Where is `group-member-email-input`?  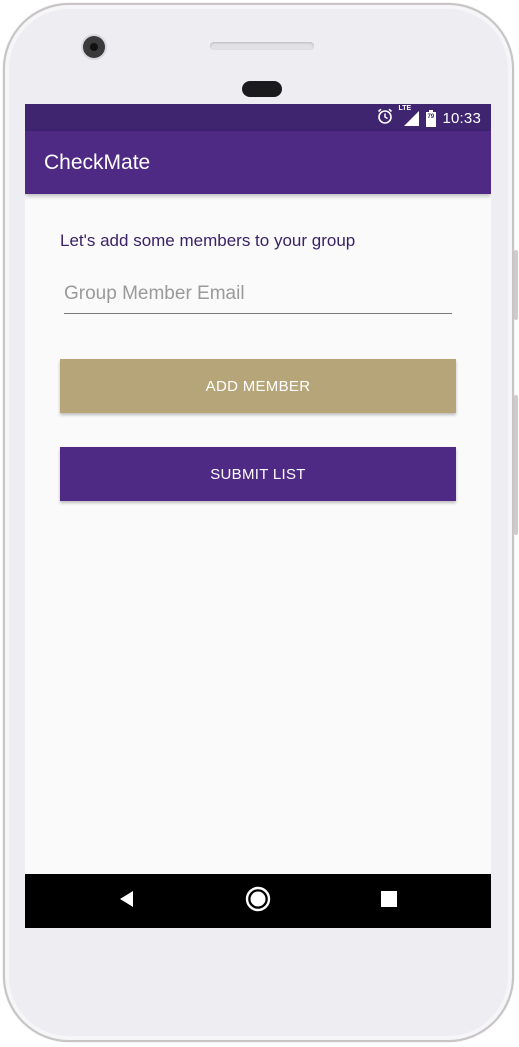
group-member-email-input is located at coordinates (258, 296).